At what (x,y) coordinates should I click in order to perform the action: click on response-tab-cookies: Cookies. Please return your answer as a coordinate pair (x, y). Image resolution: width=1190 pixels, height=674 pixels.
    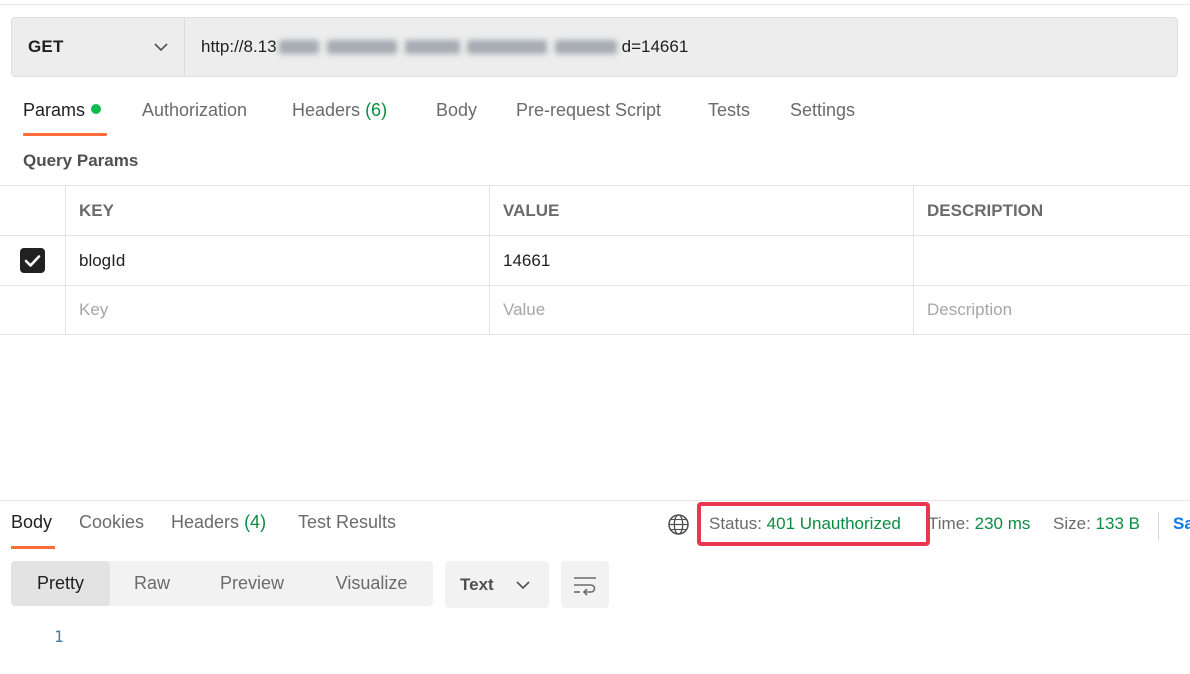
    Looking at the image, I should click on (111, 522).